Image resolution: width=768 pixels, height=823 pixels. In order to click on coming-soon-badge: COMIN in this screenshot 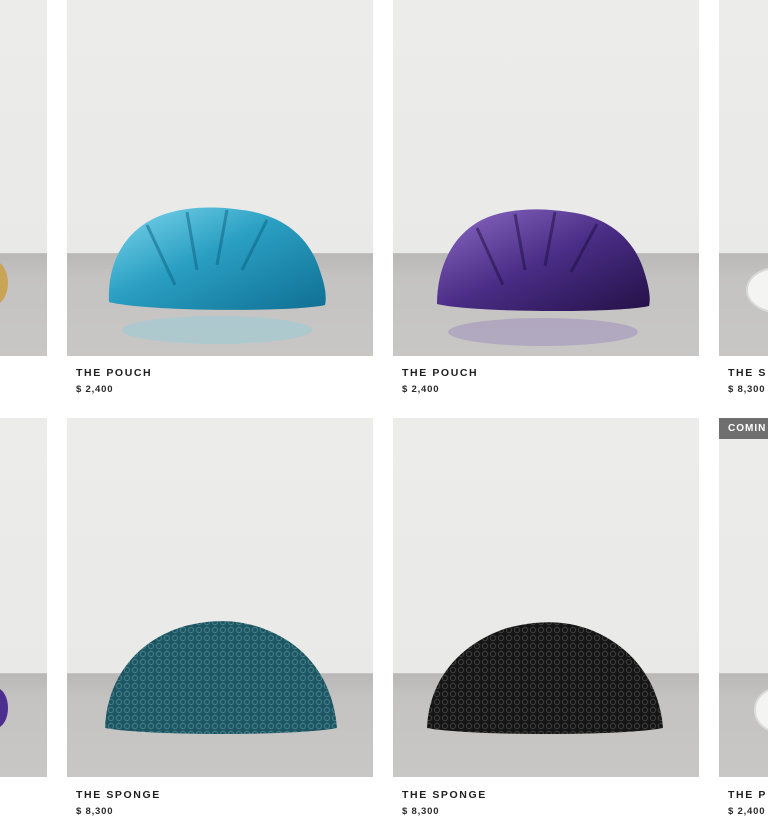, I will do `click(743, 428)`.